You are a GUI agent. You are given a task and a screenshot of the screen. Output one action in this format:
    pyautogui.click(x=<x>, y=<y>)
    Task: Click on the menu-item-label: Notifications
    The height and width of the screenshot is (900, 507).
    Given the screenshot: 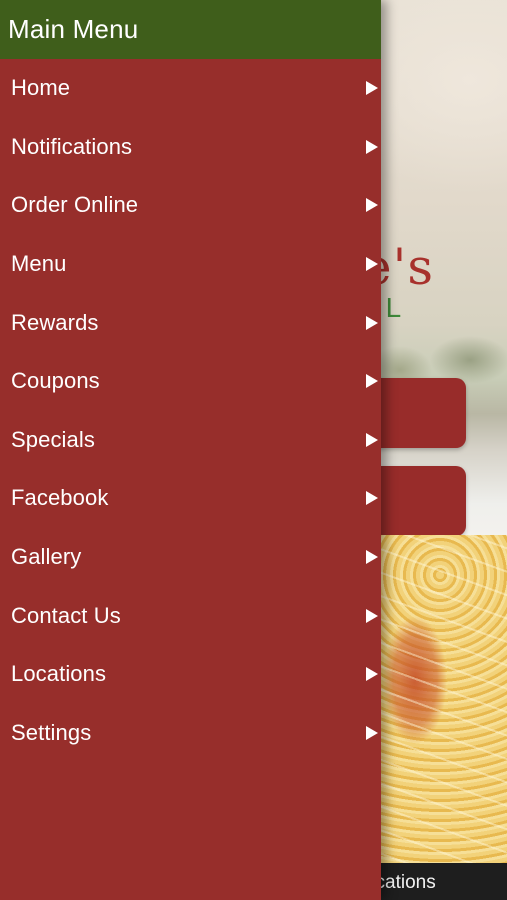 What is the action you would take?
    pyautogui.click(x=72, y=146)
    